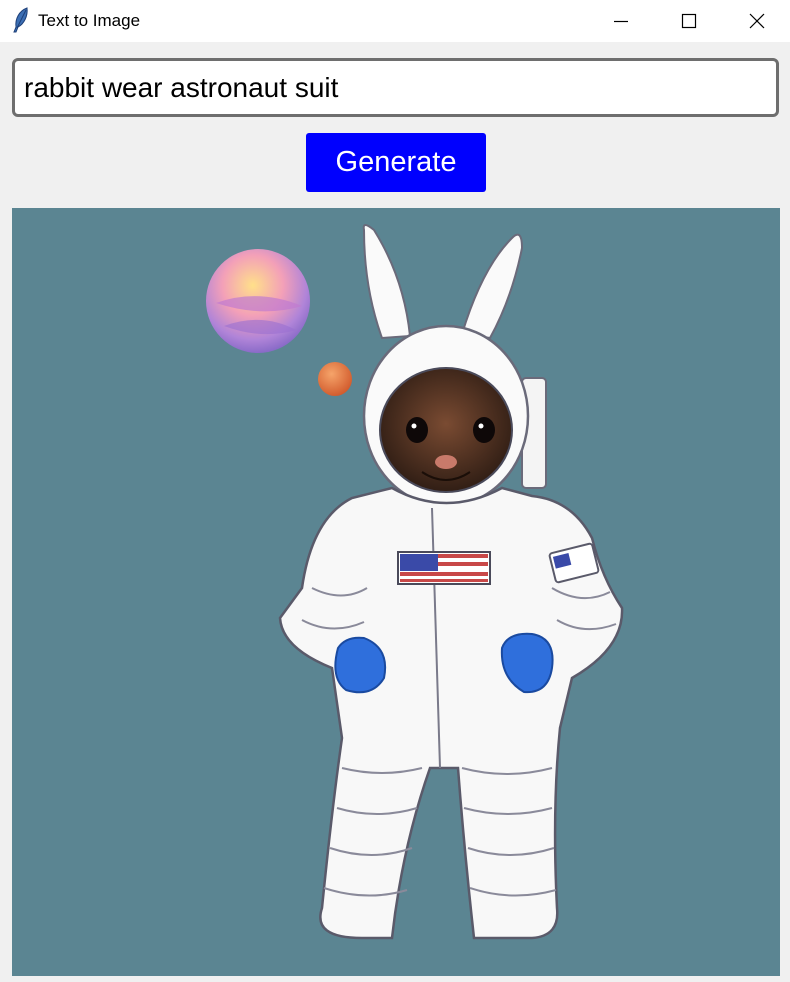 The image size is (790, 982). Describe the element at coordinates (89, 20) in the screenshot. I see `window-title: Text to Image` at that location.